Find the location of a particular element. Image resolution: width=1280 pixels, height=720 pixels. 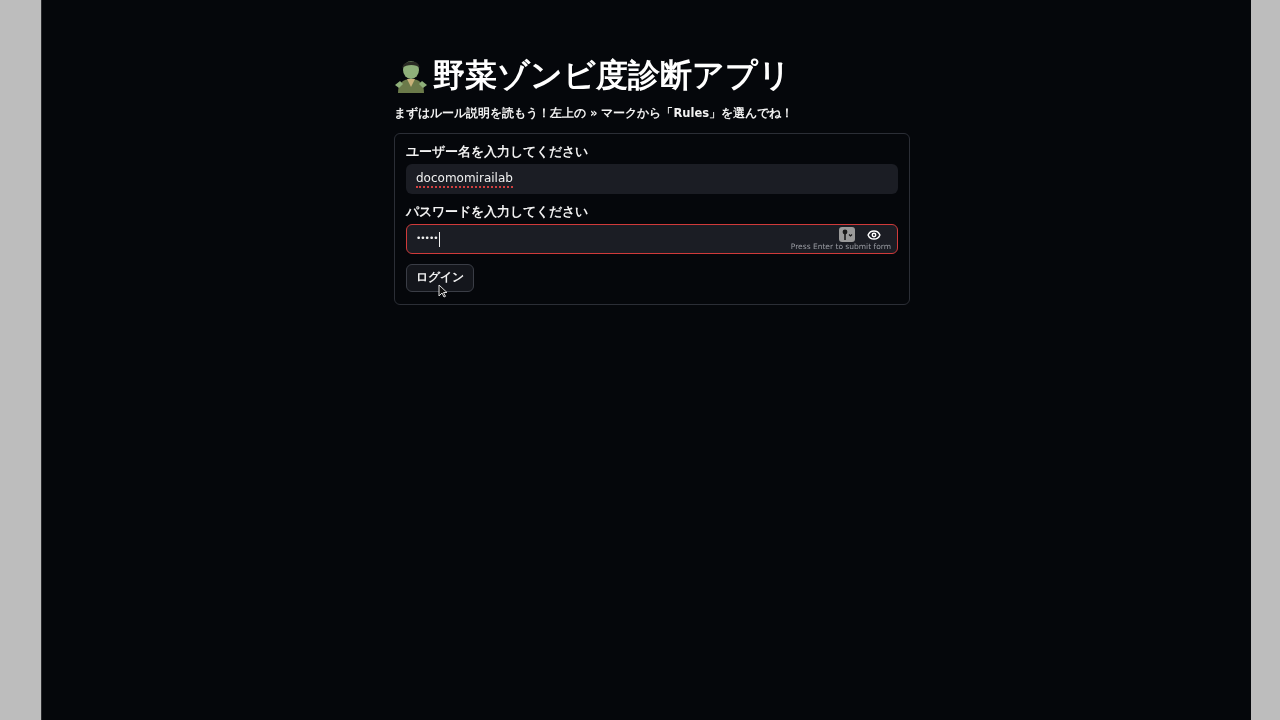

mouse-pointer-icon is located at coordinates (443, 291).